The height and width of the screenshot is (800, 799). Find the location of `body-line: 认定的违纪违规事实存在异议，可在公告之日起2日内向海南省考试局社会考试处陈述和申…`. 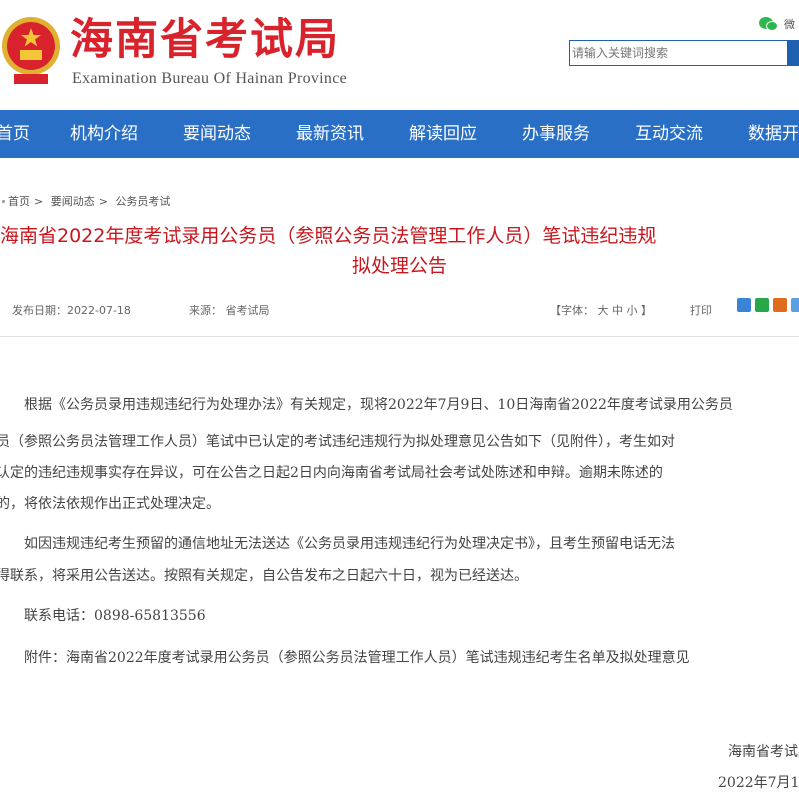

body-line: 认定的违纪违规事实存在异议，可在公告之日起2日内向海南省考试局社会考试处陈述和申… is located at coordinates (331, 473).